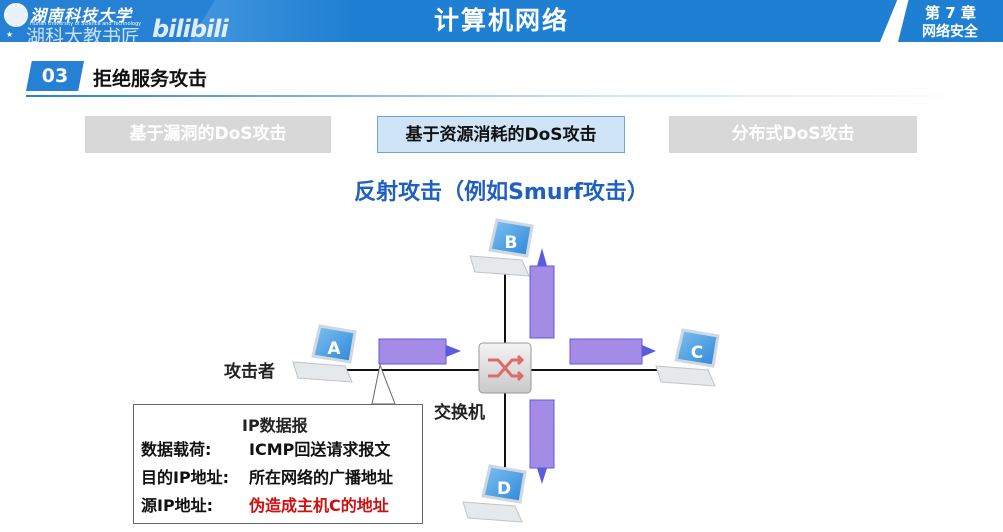  I want to click on host-c-label: C, so click(697, 353).